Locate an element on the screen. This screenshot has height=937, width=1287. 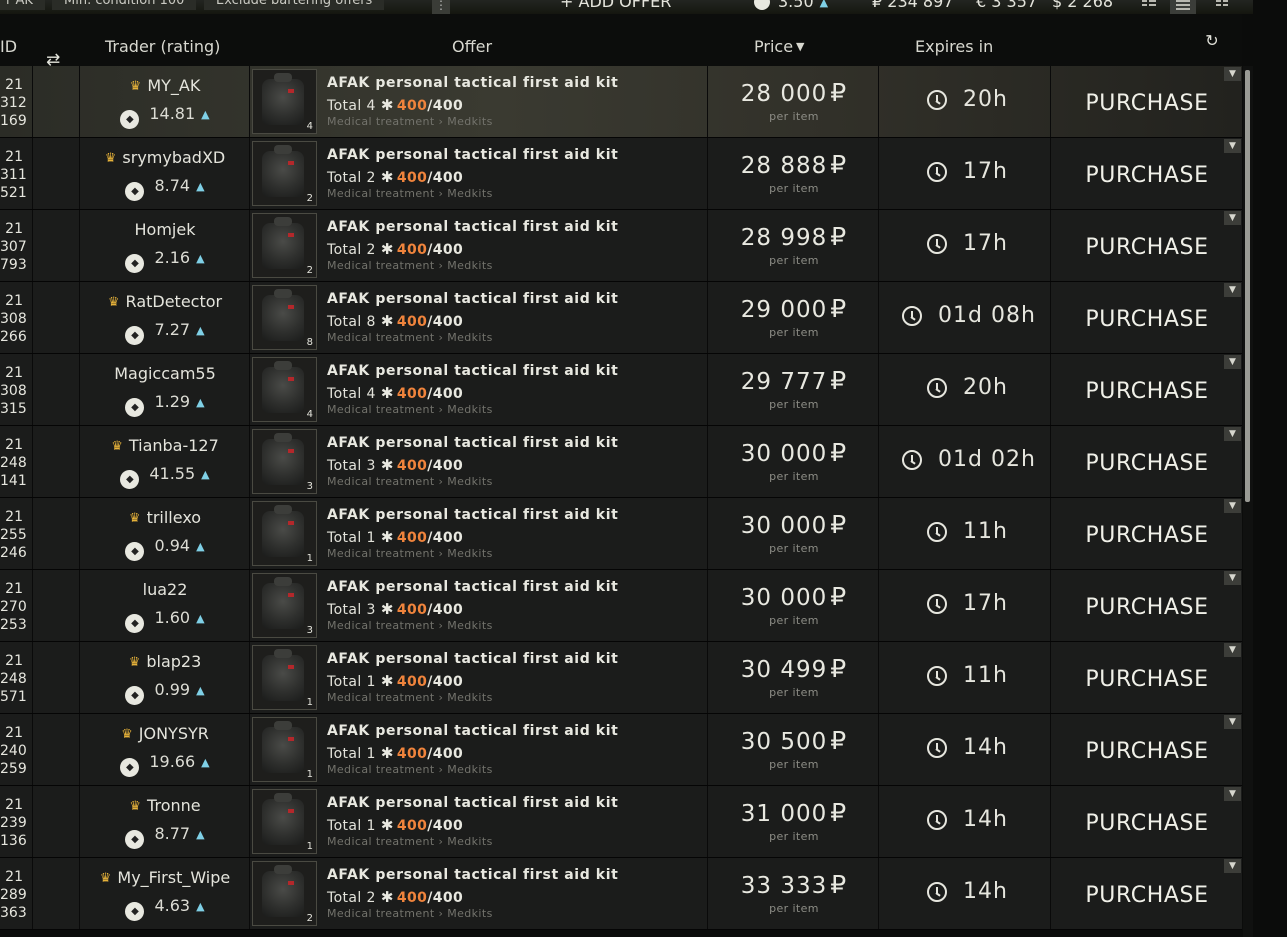
per-item-label: per item is located at coordinates (794, 116).